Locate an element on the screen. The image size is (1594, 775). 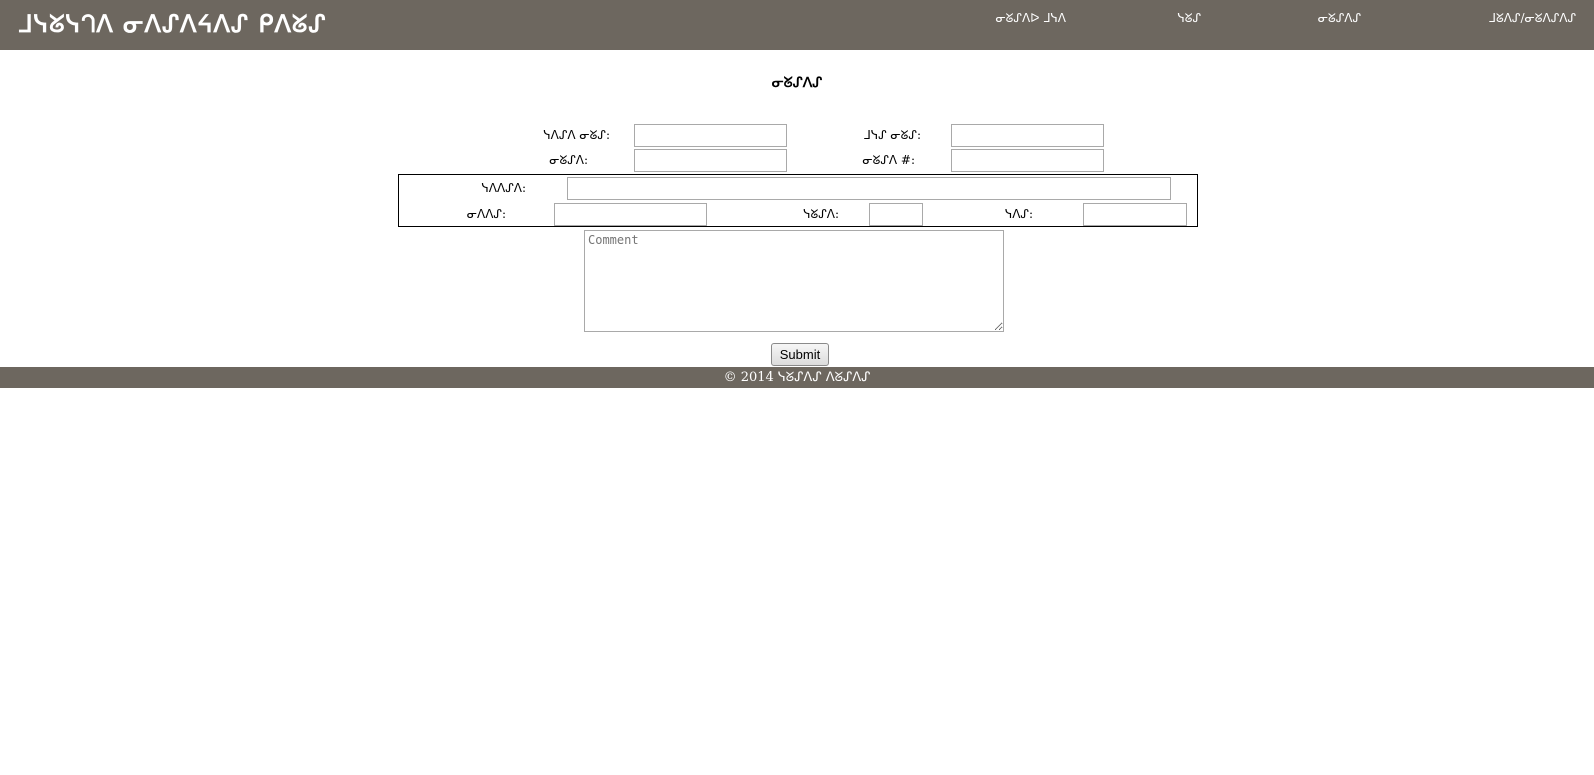
nav-item-3: ᓂᘜᔑᐱᔑ is located at coordinates (1339, 18).